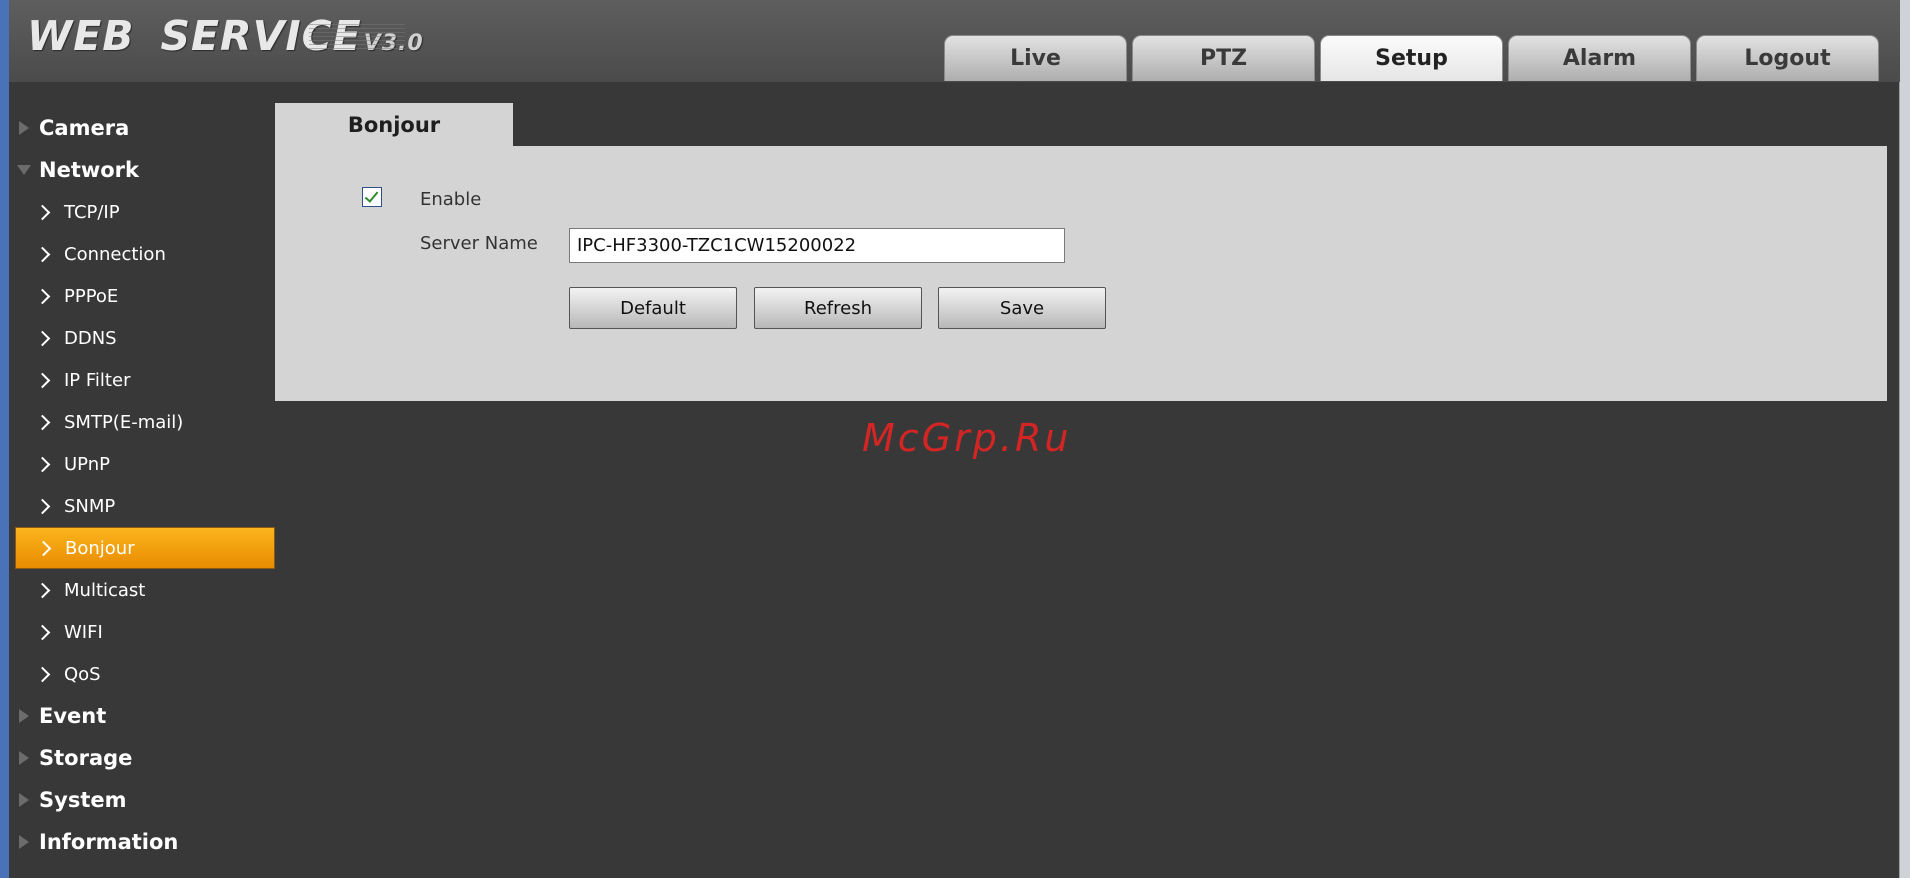  I want to click on sidebar-item-qos: QoS, so click(145, 674).